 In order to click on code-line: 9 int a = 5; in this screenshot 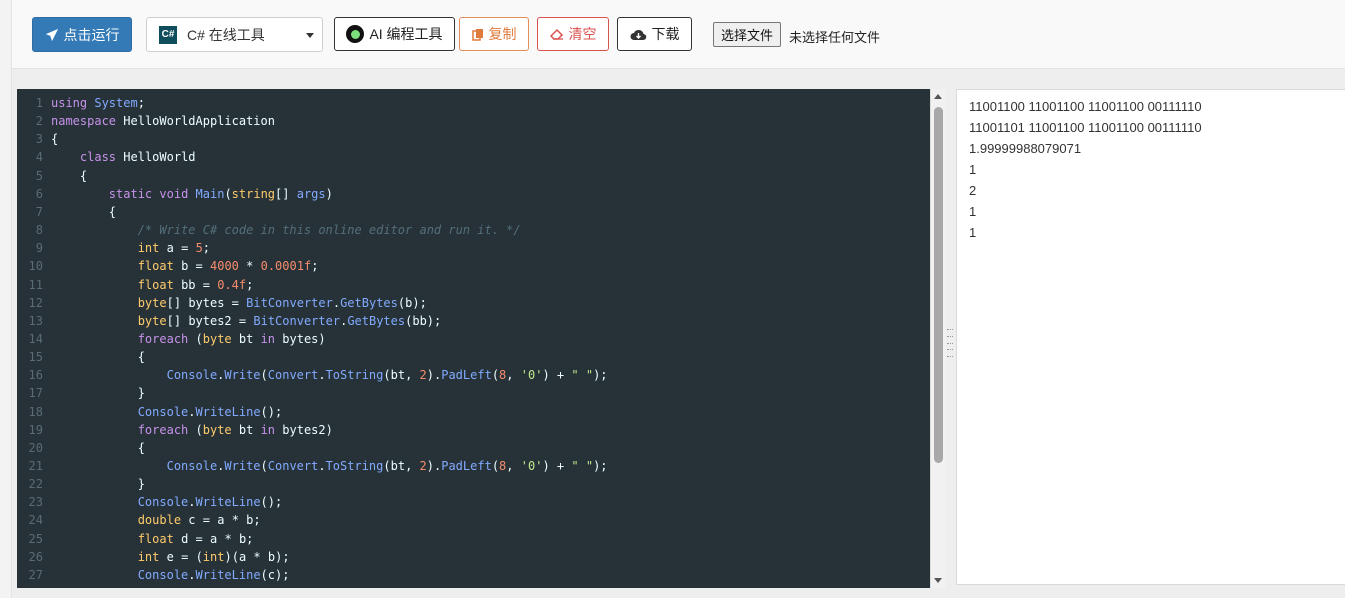, I will do `click(113, 248)`.